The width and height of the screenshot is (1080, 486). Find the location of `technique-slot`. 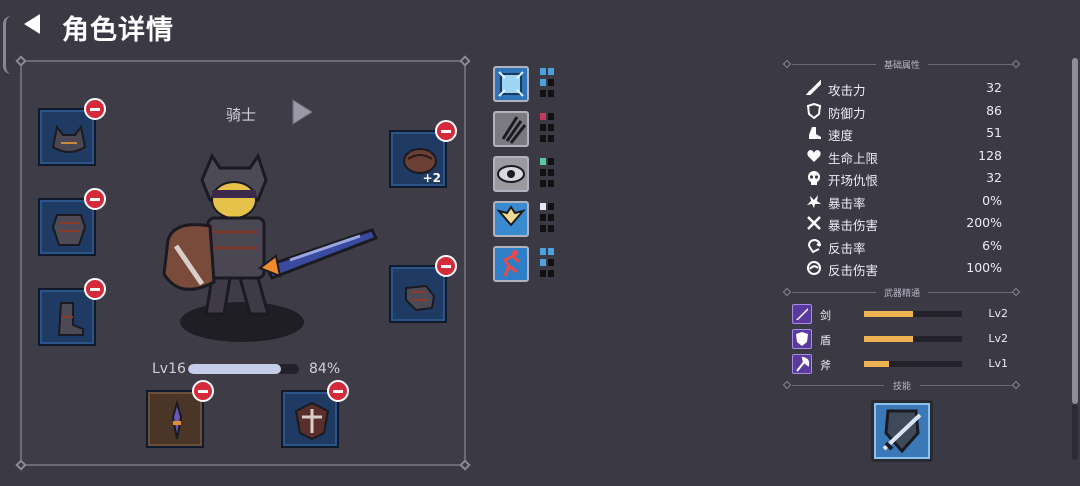

technique-slot is located at coordinates (902, 431).